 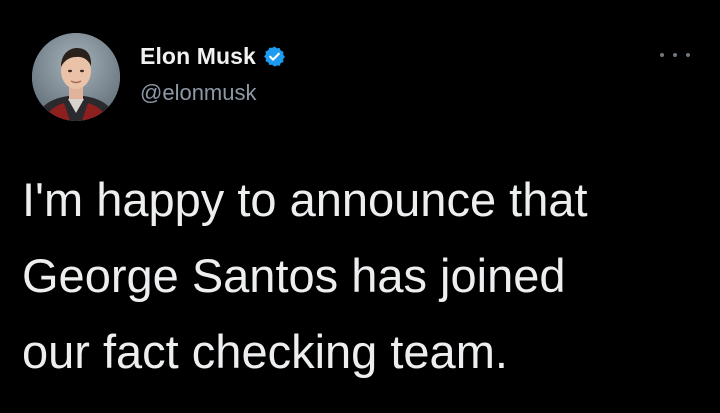 I want to click on author-name-row: Elon Musk, so click(x=213, y=56).